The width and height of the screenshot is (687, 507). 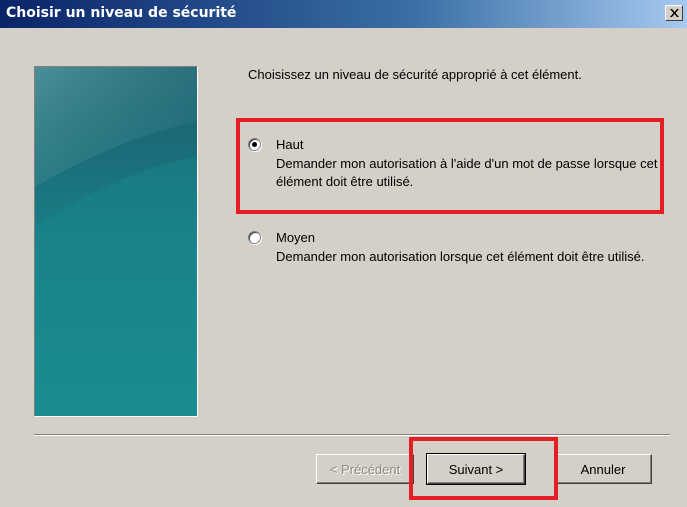 I want to click on window-title: Choisir un niveau de sécurité, so click(x=121, y=13).